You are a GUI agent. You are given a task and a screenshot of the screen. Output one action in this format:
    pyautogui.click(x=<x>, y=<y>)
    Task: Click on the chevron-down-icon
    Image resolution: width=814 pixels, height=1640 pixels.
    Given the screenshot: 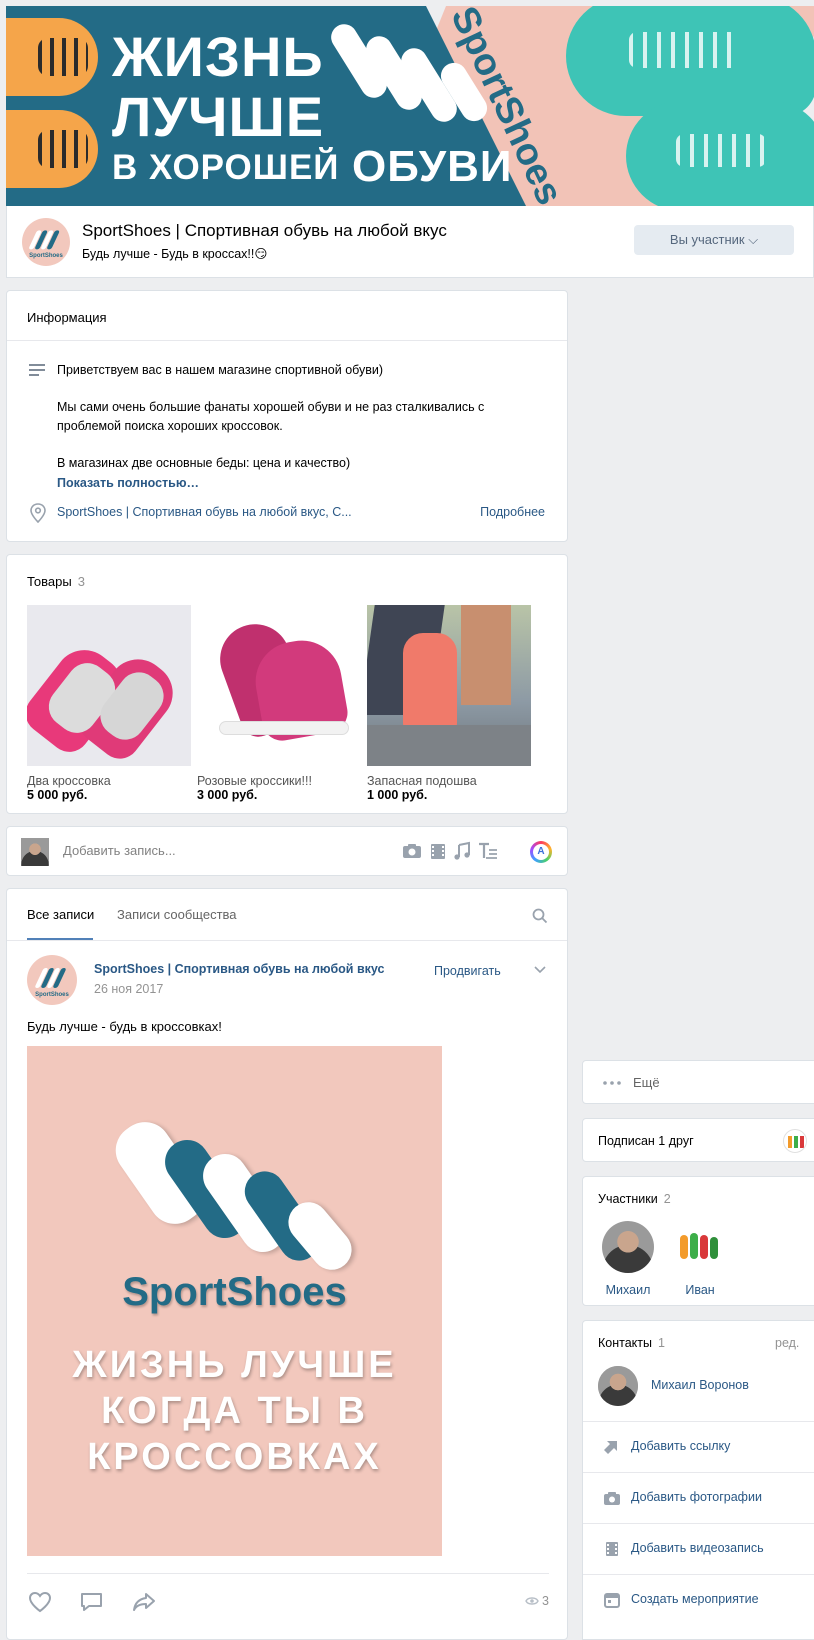 What is the action you would take?
    pyautogui.click(x=540, y=970)
    